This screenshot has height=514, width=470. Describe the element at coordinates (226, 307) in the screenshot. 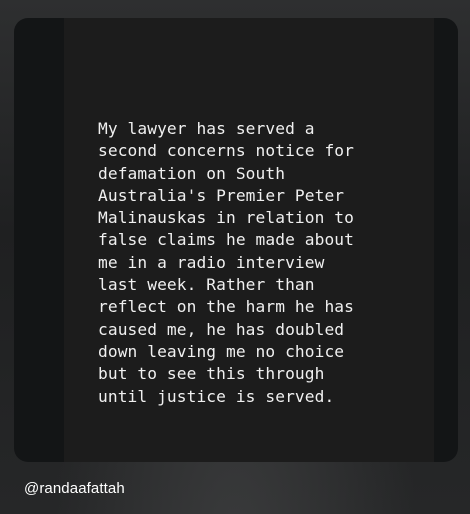

I see `post-text-line: reflect on the harm he has` at that location.